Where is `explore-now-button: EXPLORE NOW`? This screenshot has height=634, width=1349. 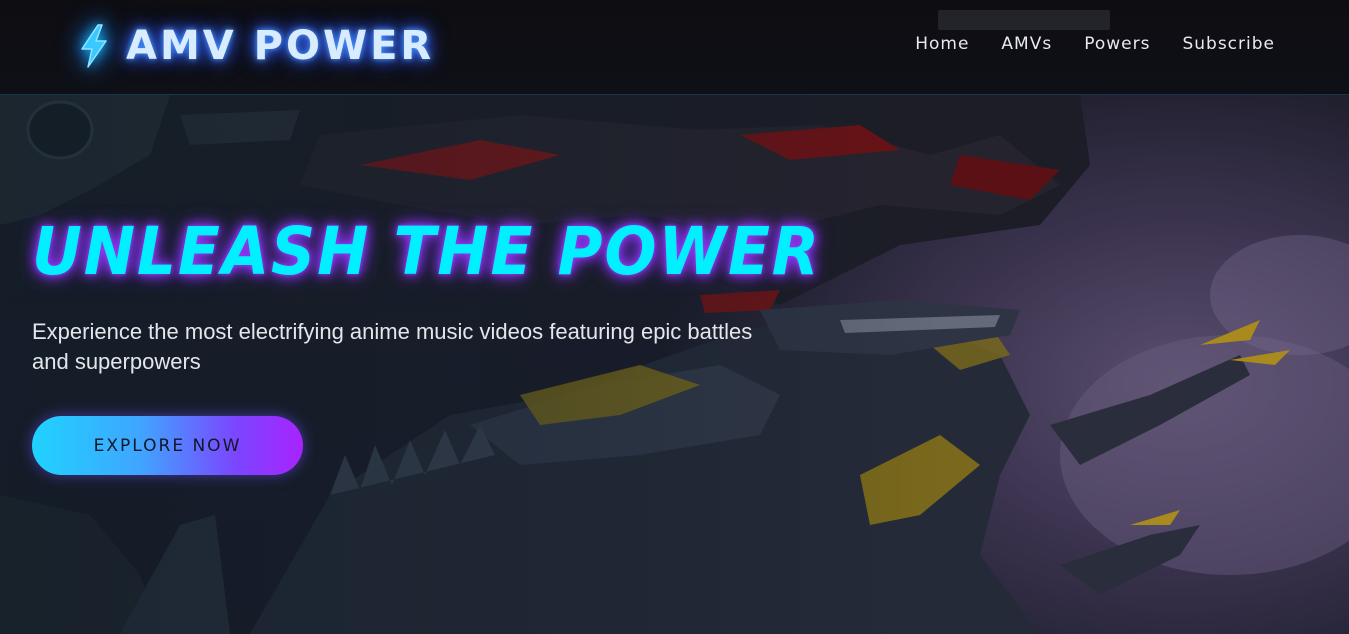 explore-now-button: EXPLORE NOW is located at coordinates (167, 445).